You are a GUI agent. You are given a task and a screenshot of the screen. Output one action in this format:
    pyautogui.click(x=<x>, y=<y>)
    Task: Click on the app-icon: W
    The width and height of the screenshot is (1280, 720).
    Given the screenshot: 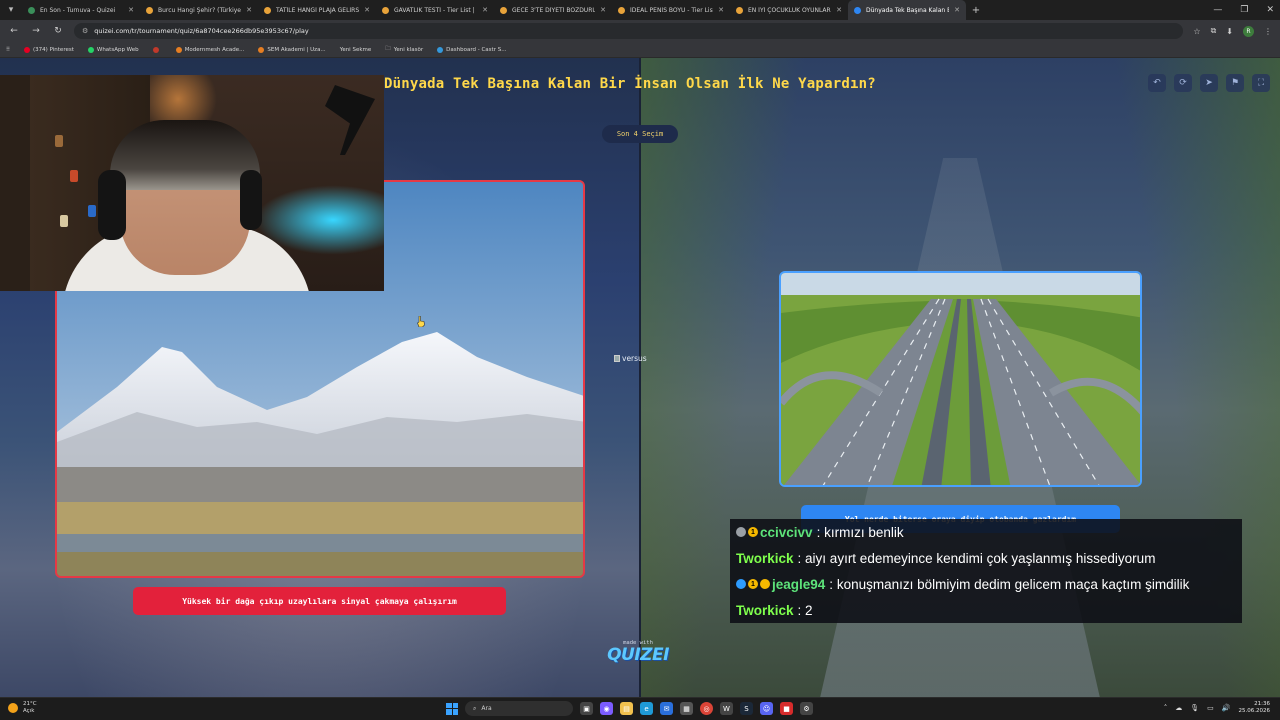 What is the action you would take?
    pyautogui.click(x=726, y=708)
    